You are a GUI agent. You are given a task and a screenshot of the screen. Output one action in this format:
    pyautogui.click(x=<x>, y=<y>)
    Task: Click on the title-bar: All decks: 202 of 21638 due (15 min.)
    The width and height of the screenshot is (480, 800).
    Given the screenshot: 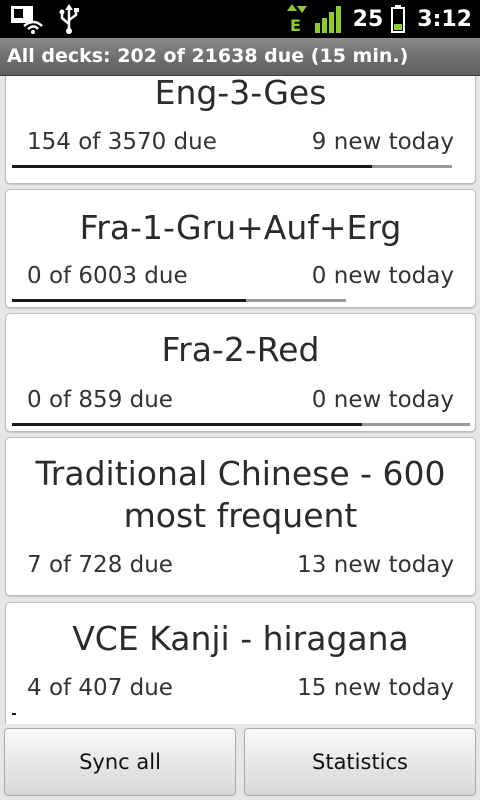 What is the action you would take?
    pyautogui.click(x=240, y=57)
    